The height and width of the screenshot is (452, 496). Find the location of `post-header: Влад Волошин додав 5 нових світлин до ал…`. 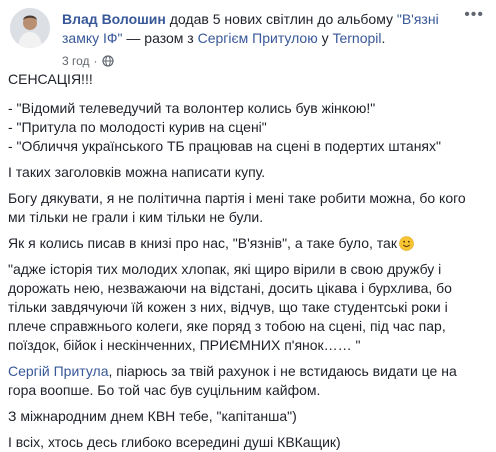

post-header: Влад Волошин додав 5 нових світлин до ал… is located at coordinates (248, 37).